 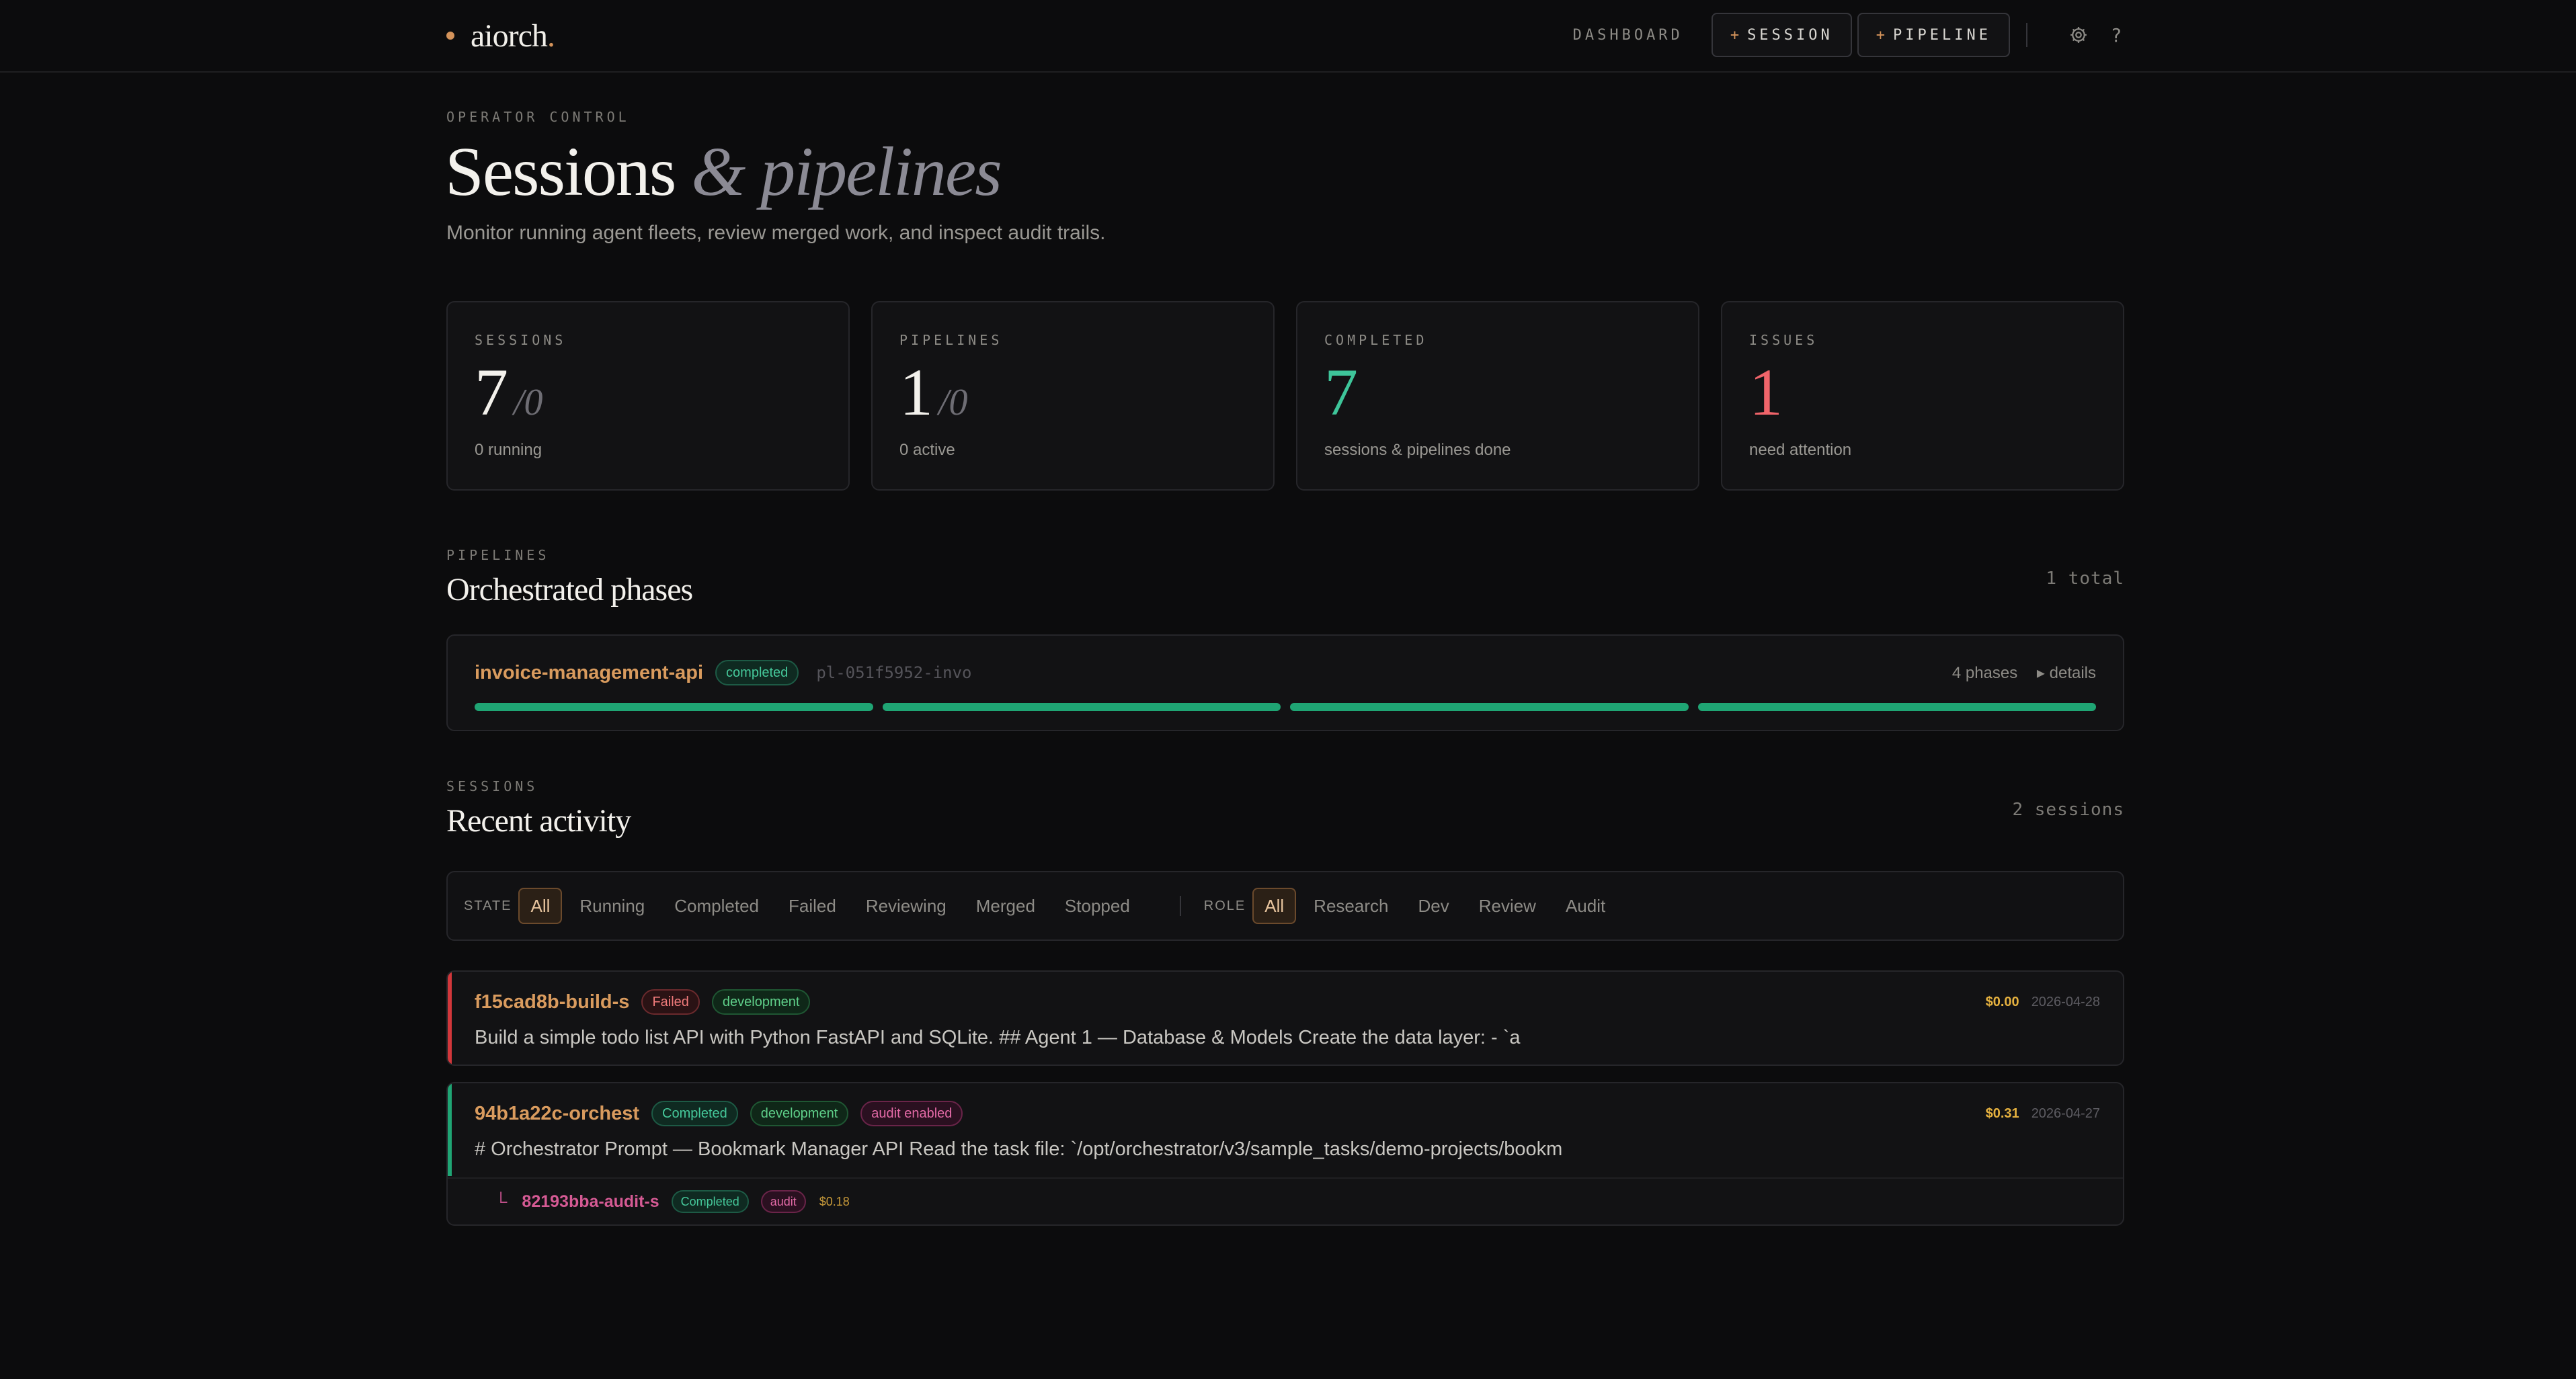 I want to click on stat-value: 1, so click(x=1922, y=395).